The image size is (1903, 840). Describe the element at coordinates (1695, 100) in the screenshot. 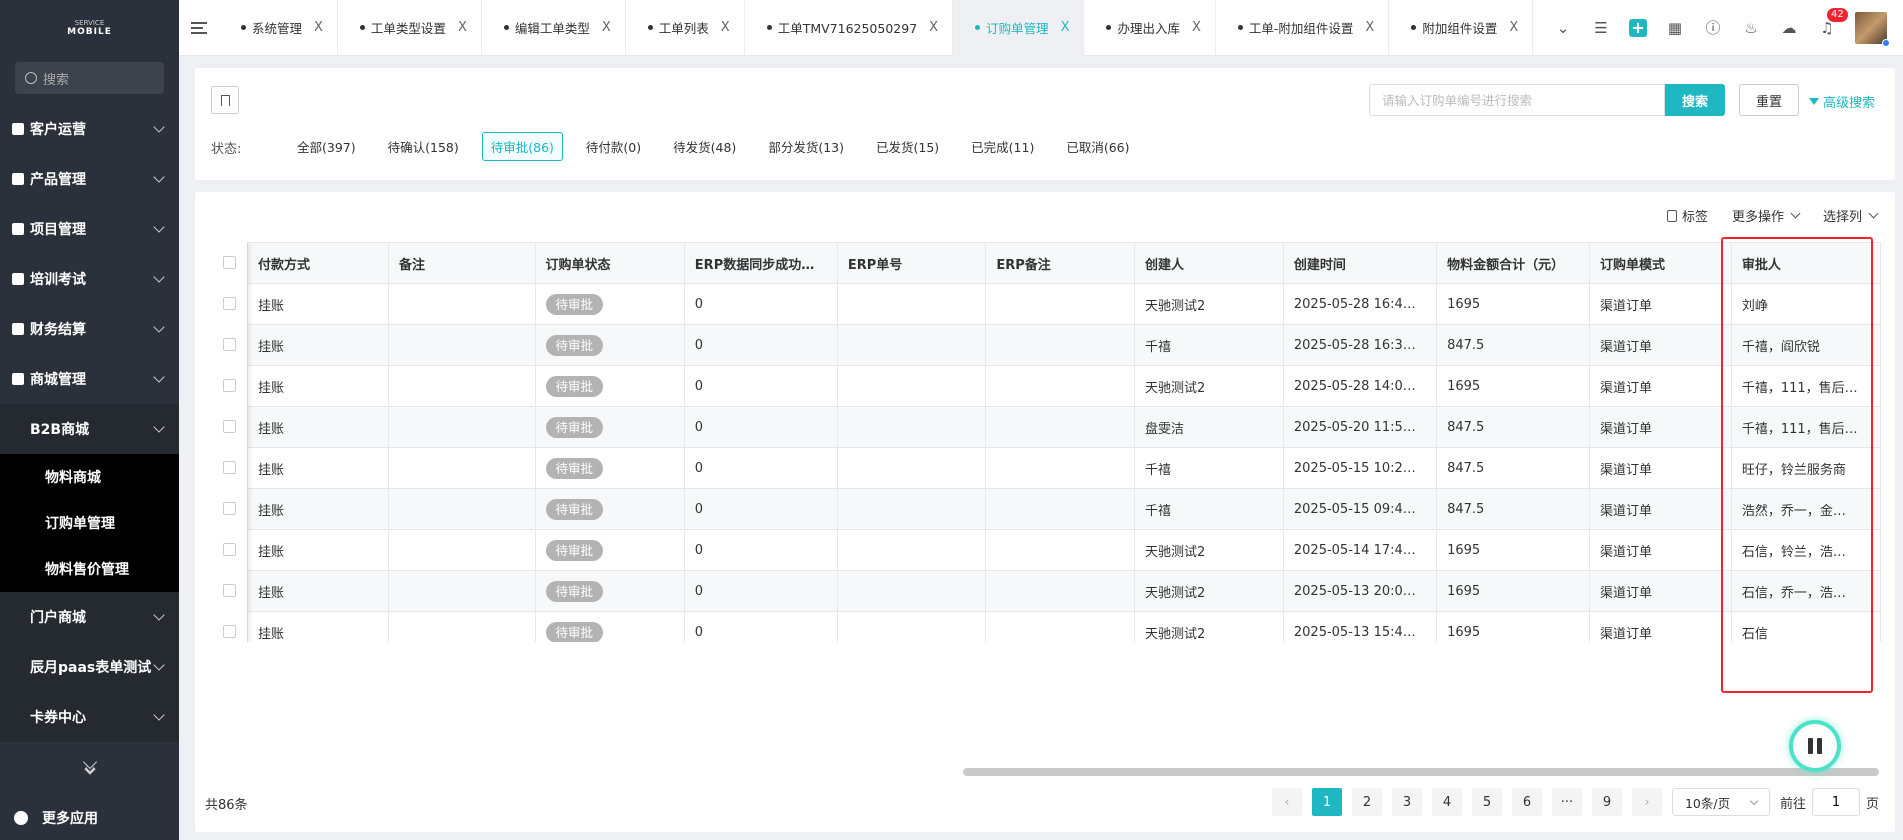

I see `search-button: 搜索` at that location.